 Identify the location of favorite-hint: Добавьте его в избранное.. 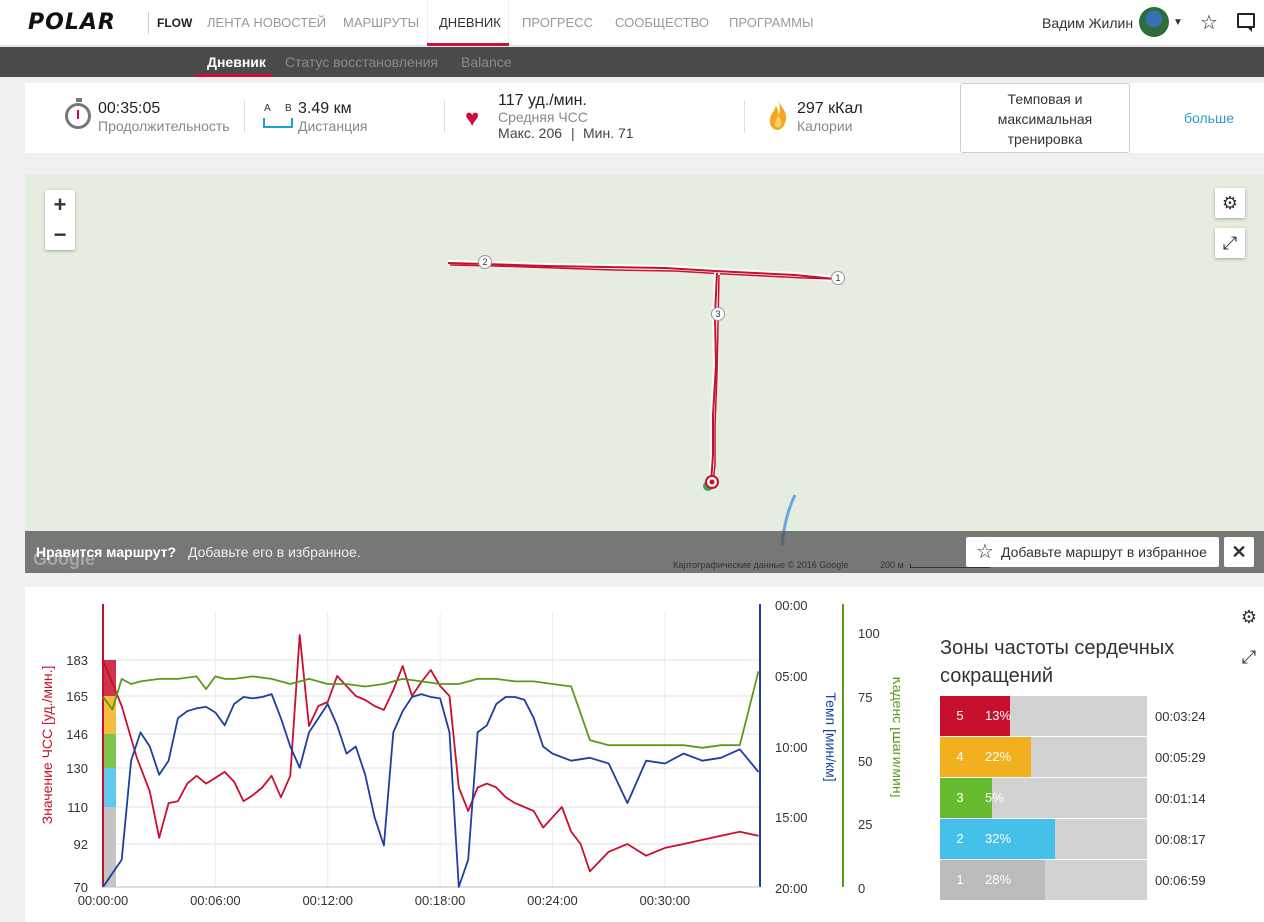
(274, 552).